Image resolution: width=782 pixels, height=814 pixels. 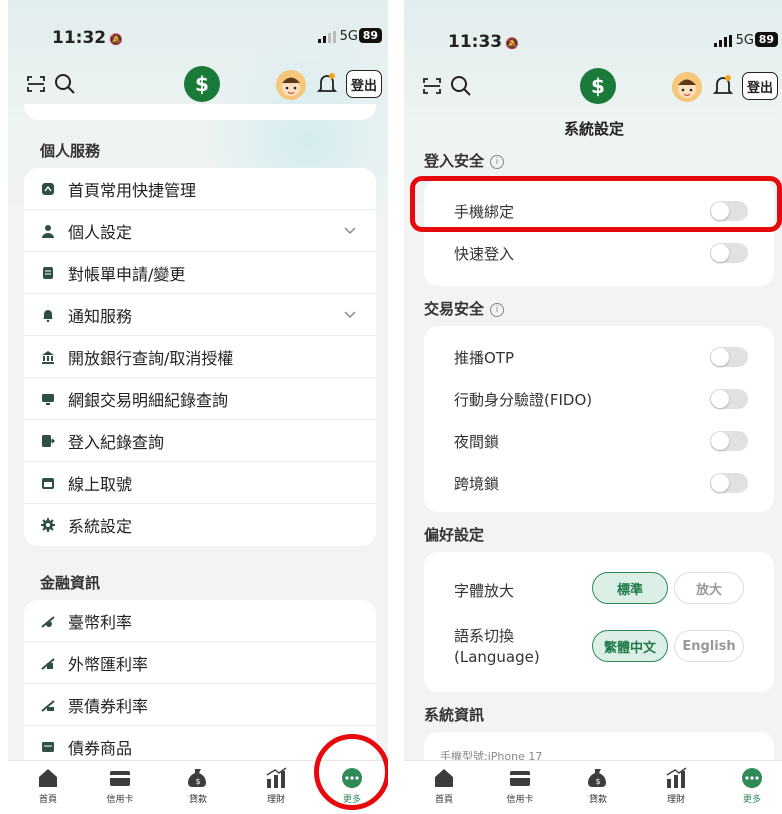 I want to click on font-size-label: 字體放大, so click(x=484, y=591).